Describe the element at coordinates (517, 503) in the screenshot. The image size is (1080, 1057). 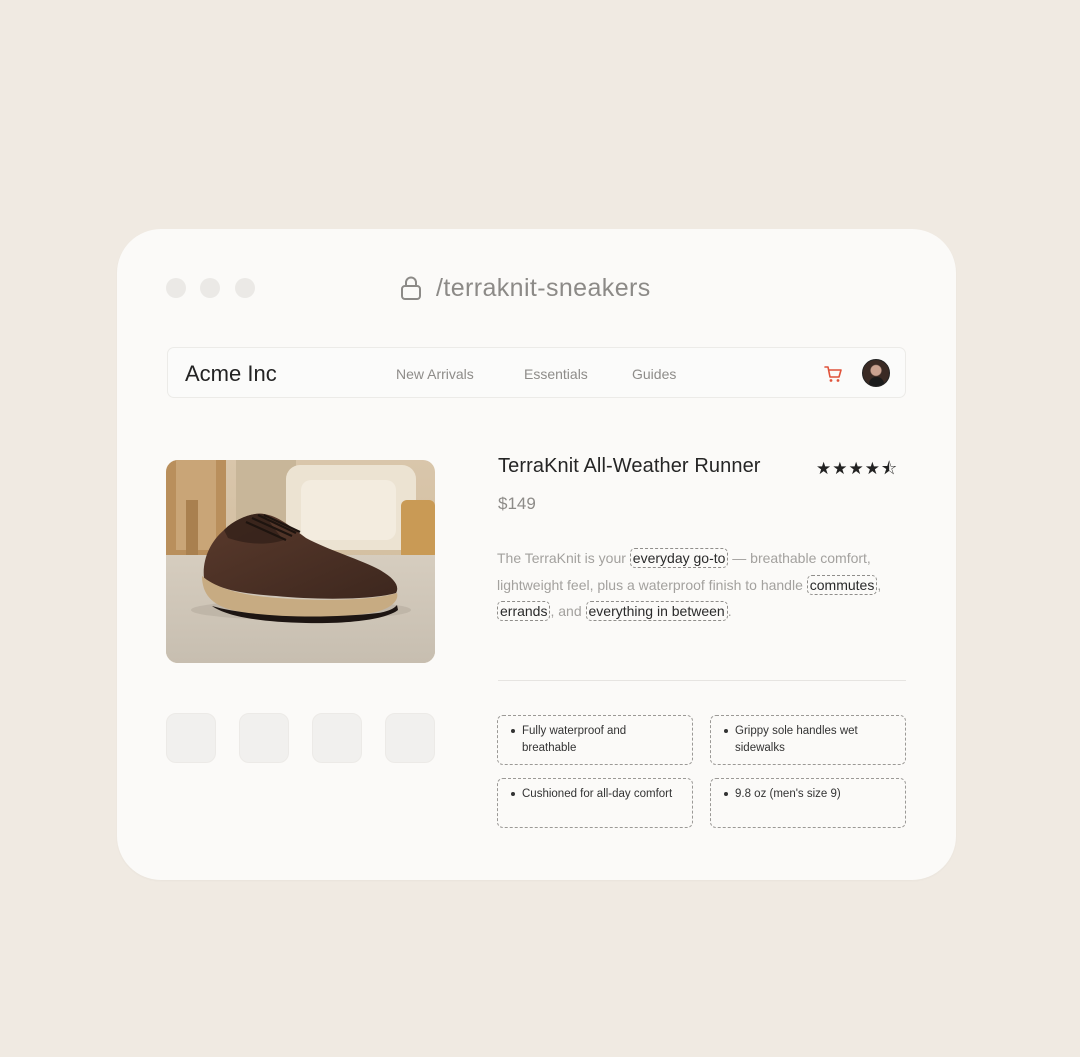
I see `product-price: $149` at that location.